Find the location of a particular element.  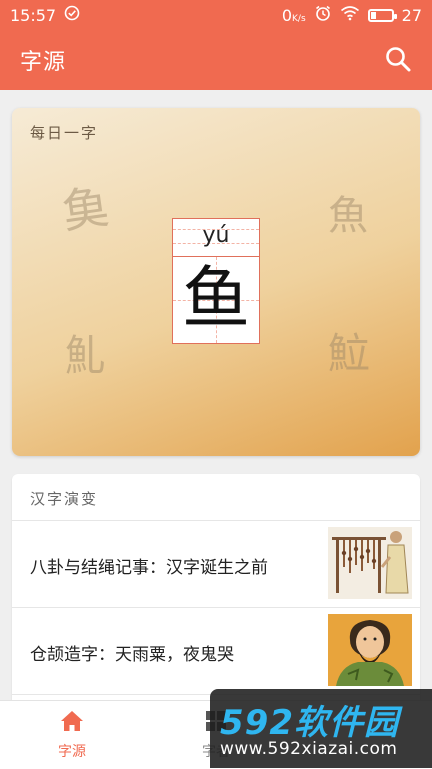

article-thumbnail-knot-records is located at coordinates (370, 563).